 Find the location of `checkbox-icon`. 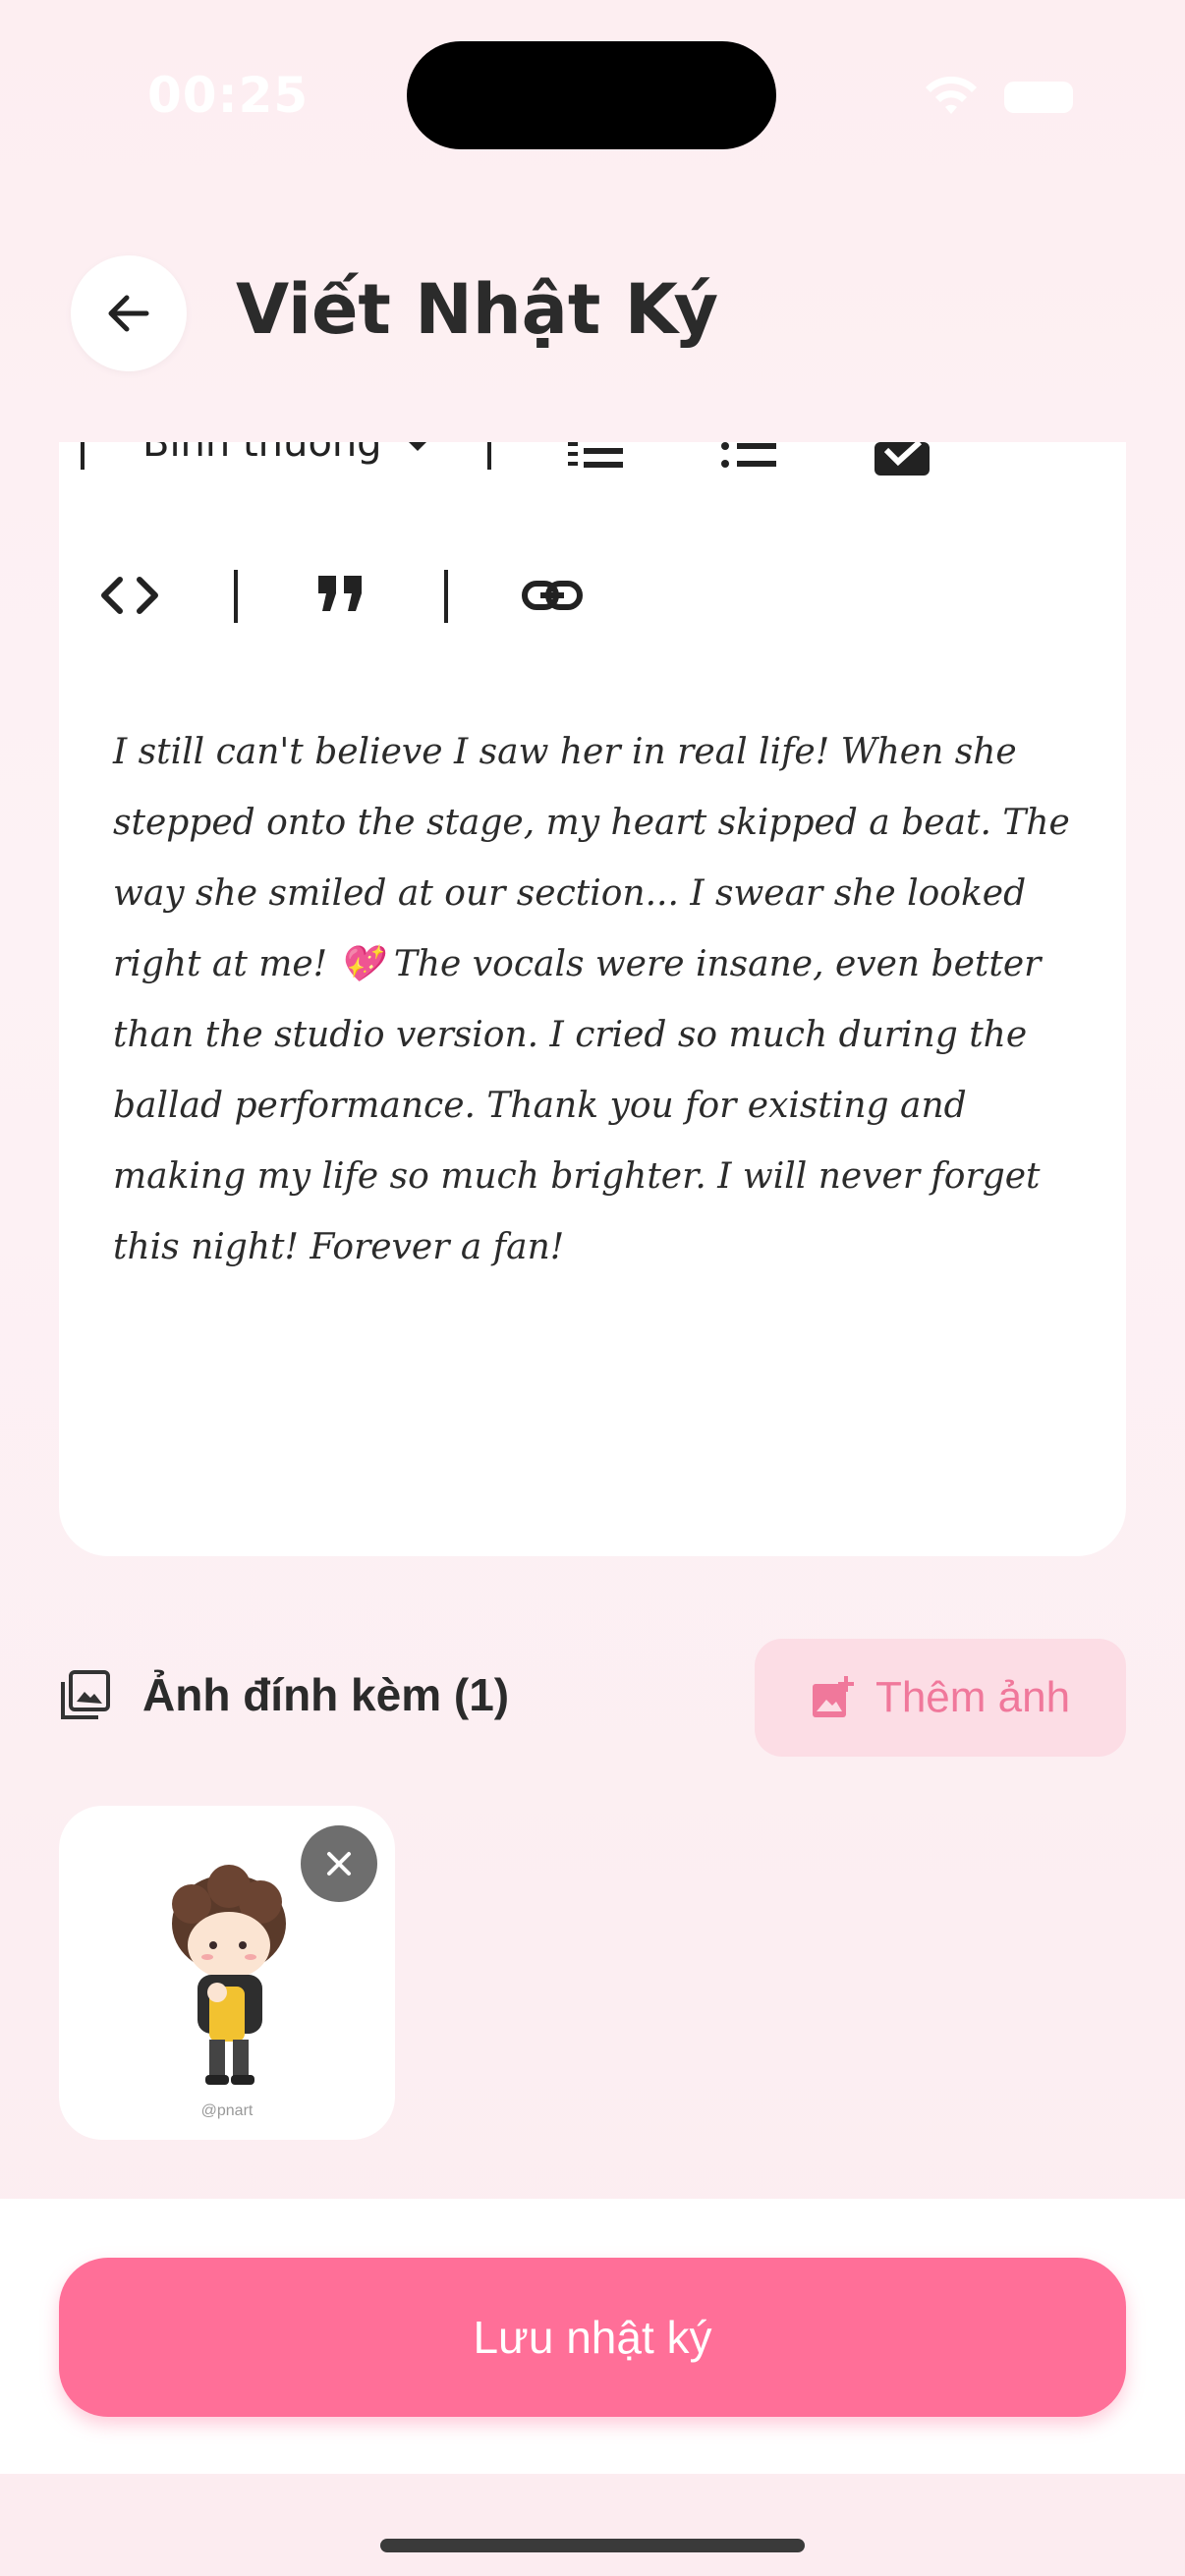

checkbox-icon is located at coordinates (903, 459).